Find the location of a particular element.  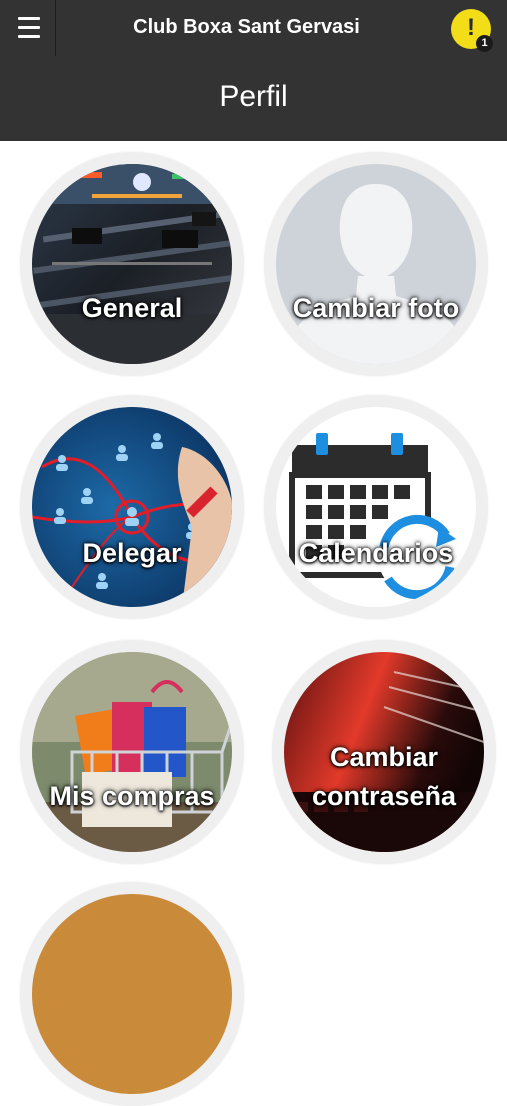

delegation-network-image is located at coordinates (132, 507).